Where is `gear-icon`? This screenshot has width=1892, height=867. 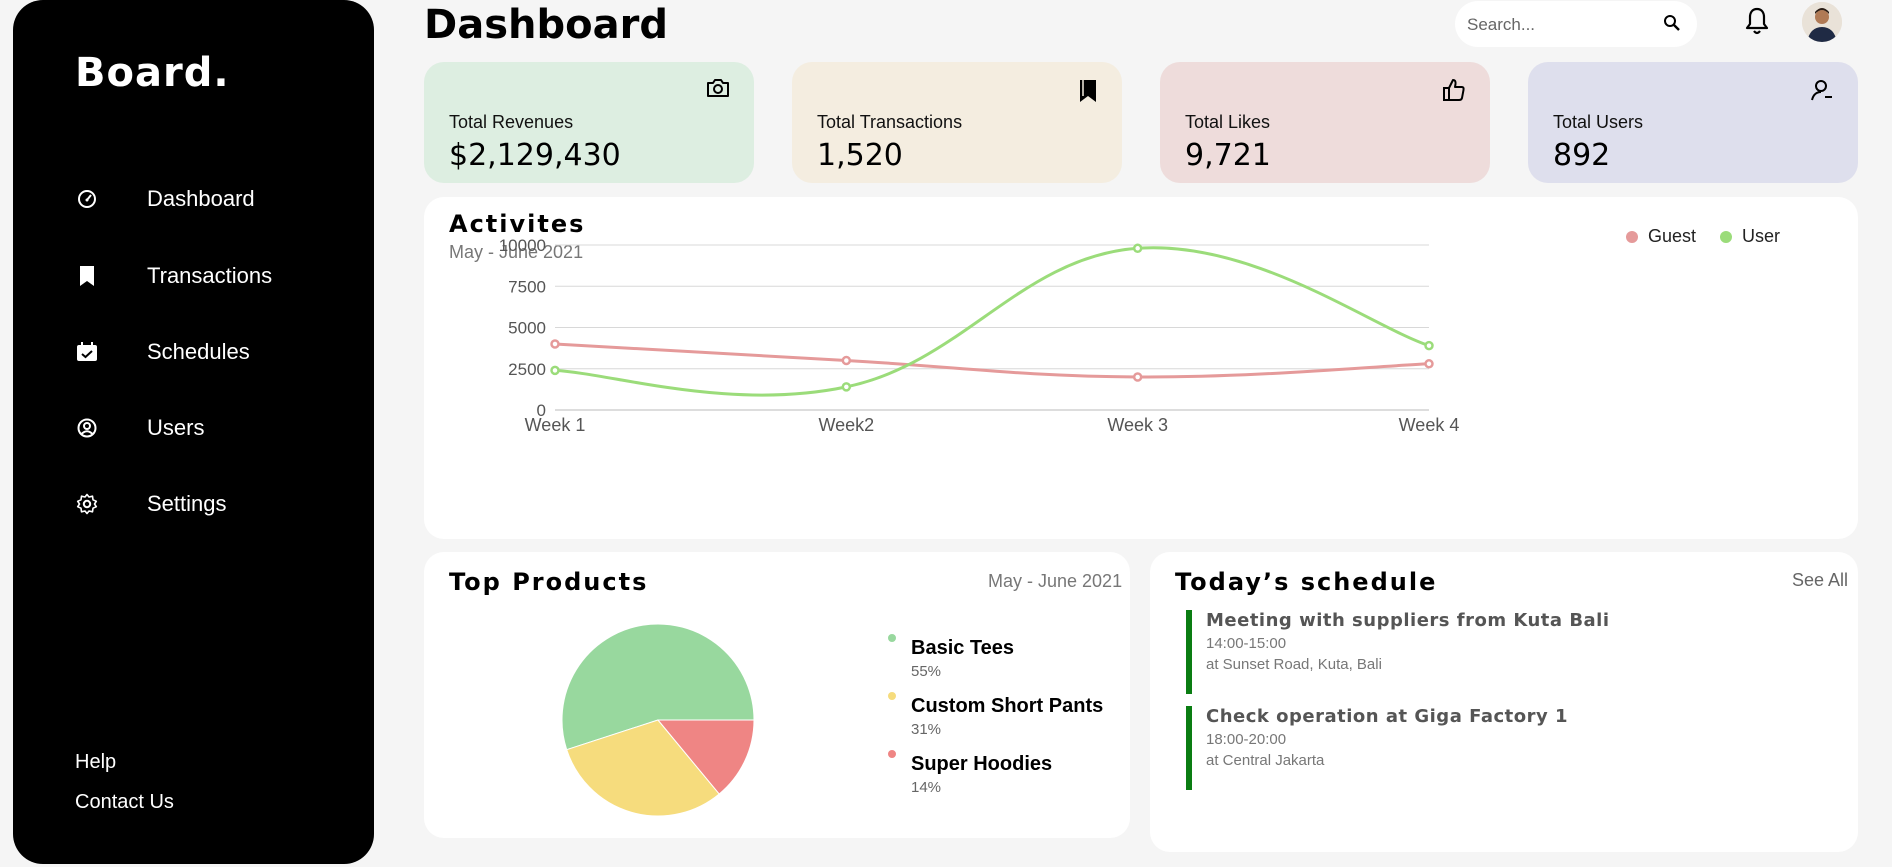
gear-icon is located at coordinates (87, 504).